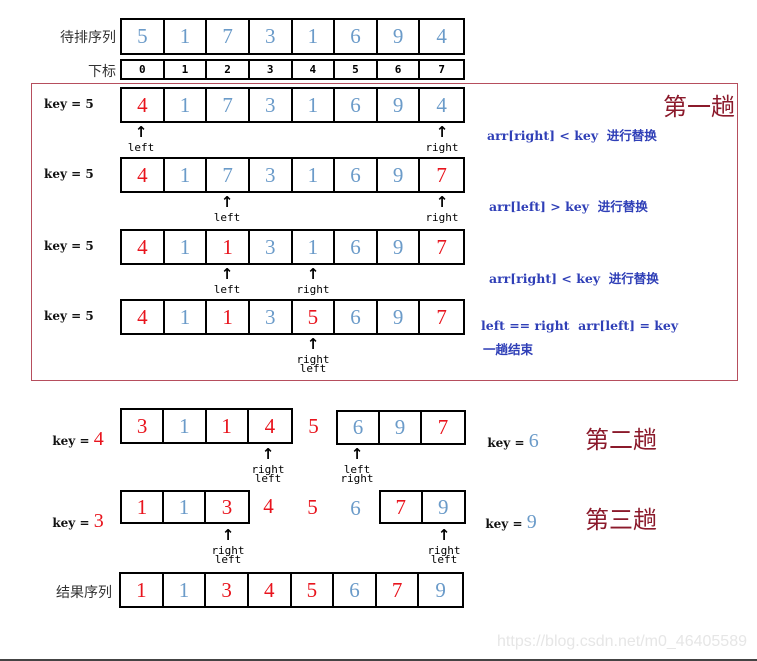 The height and width of the screenshot is (661, 757). Describe the element at coordinates (313, 426) in the screenshot. I see `pass2-pivot: 5` at that location.